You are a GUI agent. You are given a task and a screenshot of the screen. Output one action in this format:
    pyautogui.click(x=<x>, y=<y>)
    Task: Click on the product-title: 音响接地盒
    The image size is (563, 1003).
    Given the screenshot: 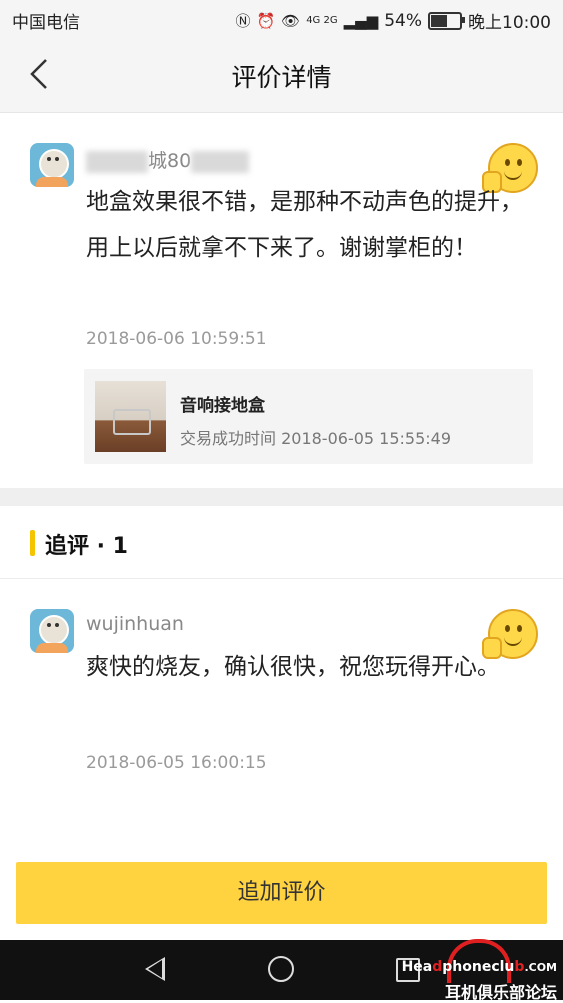 What is the action you would take?
    pyautogui.click(x=222, y=406)
    